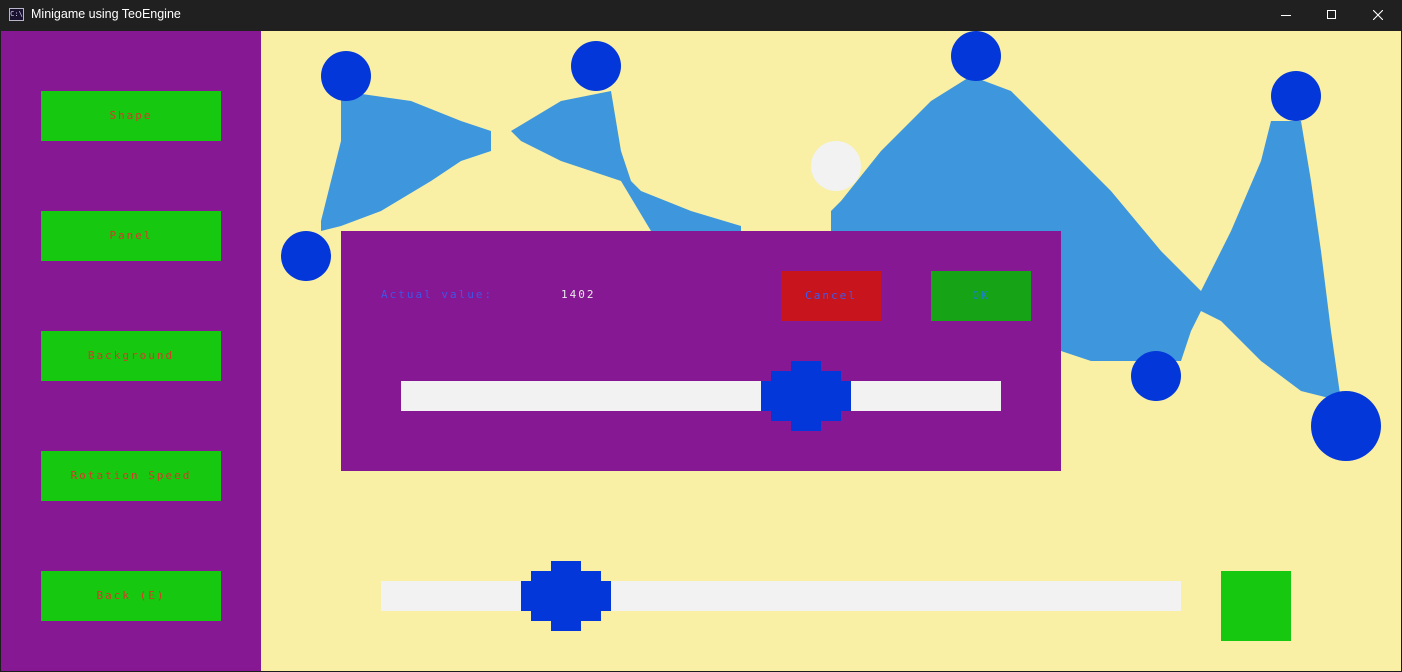  I want to click on title-bar: C:\ Minigame using TeoEngine, so click(701, 15).